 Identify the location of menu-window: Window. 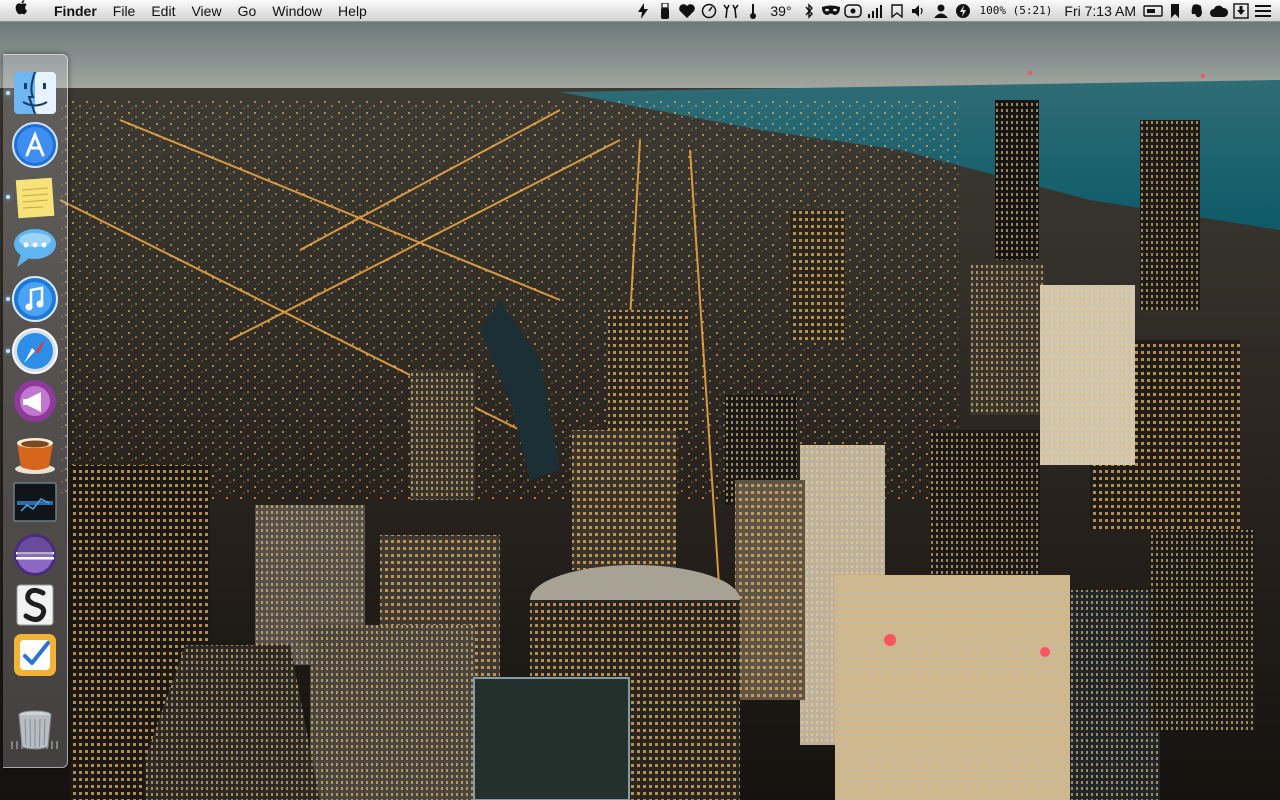
(297, 11).